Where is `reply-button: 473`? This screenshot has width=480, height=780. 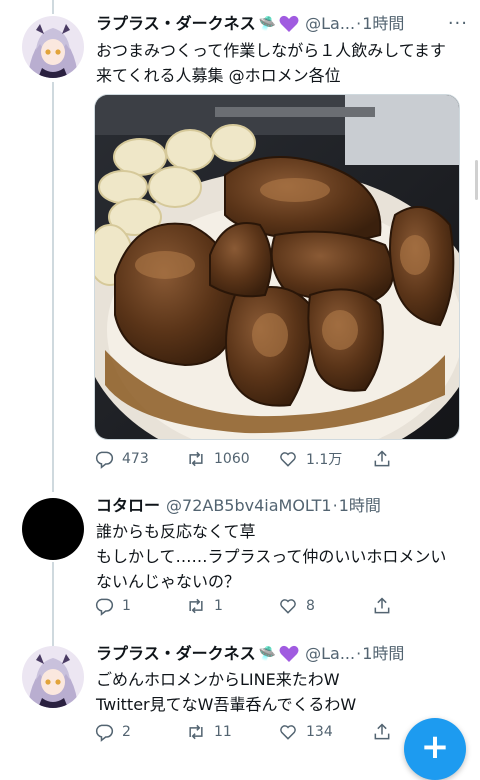 reply-button: 473 is located at coordinates (121, 459).